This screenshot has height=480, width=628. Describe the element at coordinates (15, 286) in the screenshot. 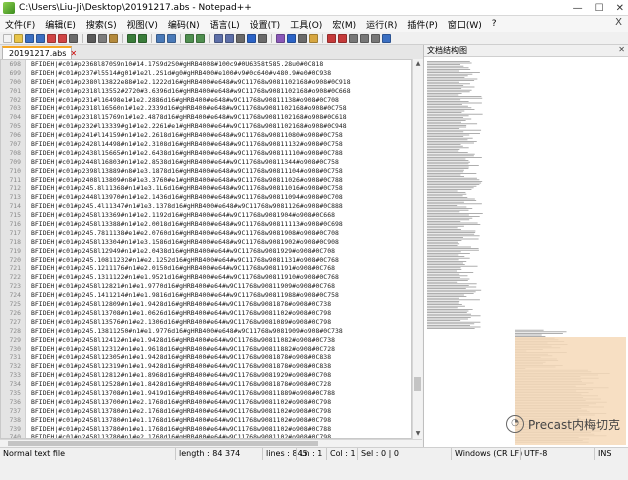

I see `line-number: 723` at that location.